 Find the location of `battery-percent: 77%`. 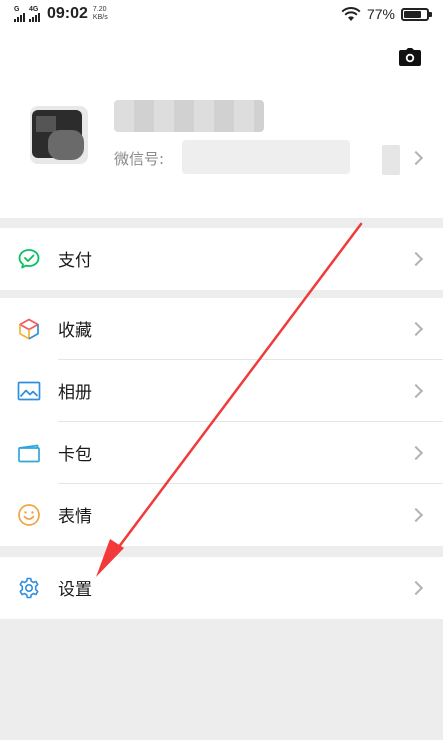

battery-percent: 77% is located at coordinates (380, 14).